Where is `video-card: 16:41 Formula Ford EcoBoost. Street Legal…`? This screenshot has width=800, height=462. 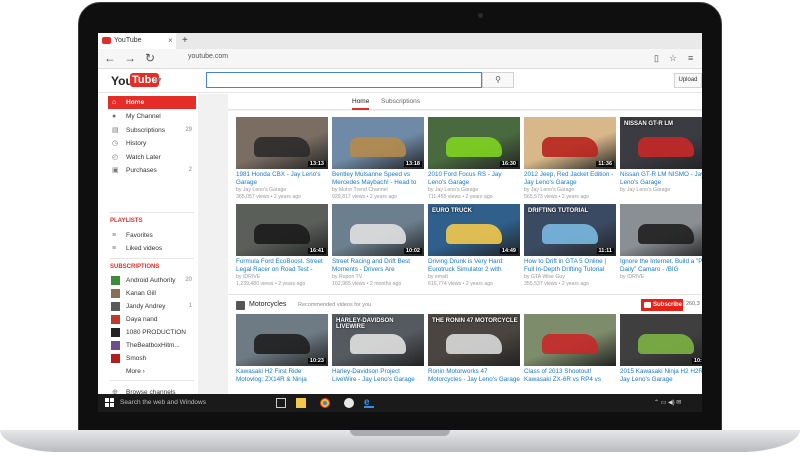 video-card: 16:41 Formula Ford EcoBoost. Street Legal… is located at coordinates (282, 246).